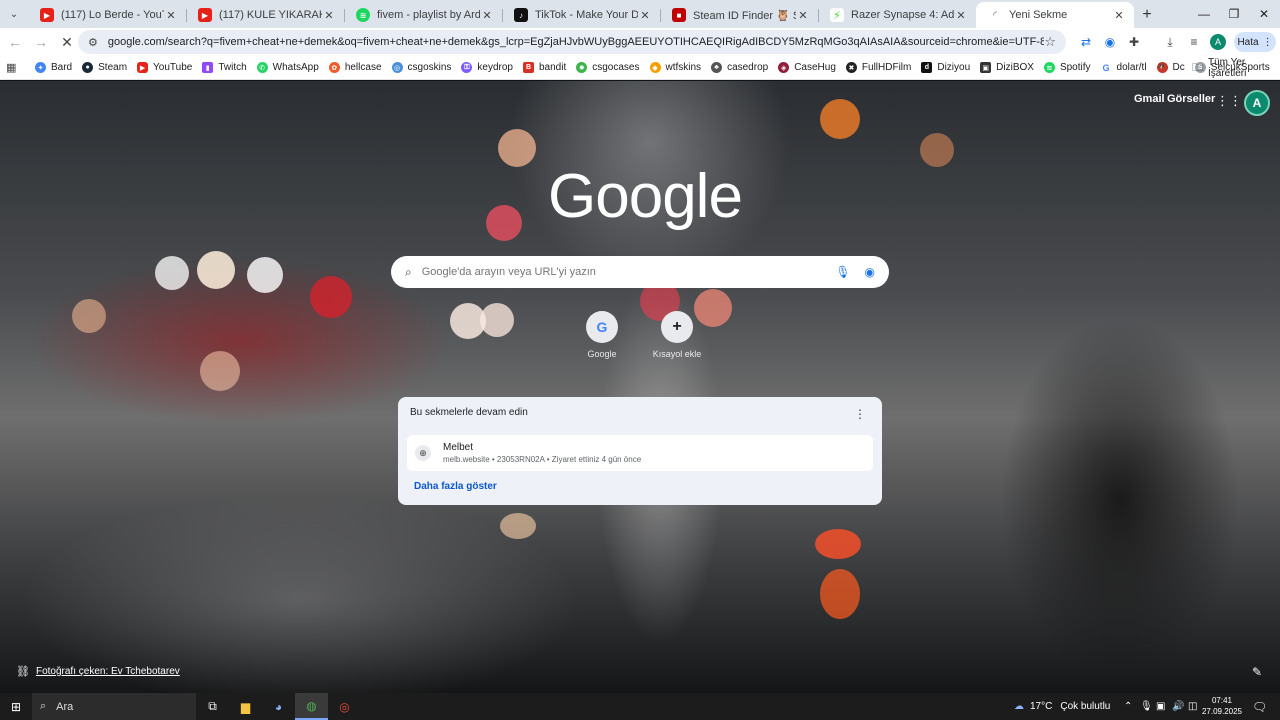 The image size is (1280, 720). I want to click on bookmark-dolar-tl: Gdolar/tl, so click(1124, 68).